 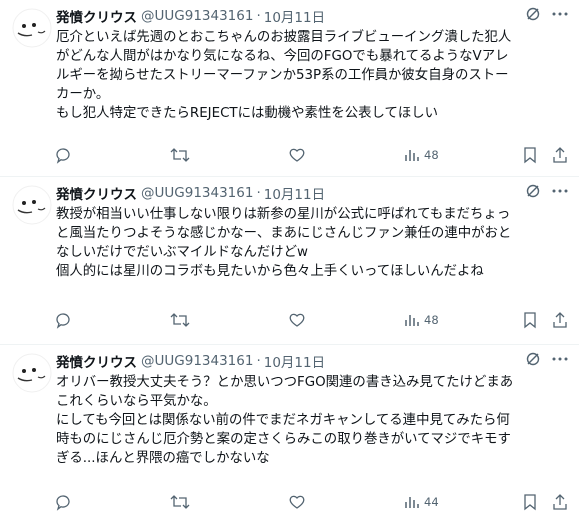 What do you see at coordinates (136, 401) in the screenshot?
I see `tweet-line: これくらいなら平気かな。` at bounding box center [136, 401].